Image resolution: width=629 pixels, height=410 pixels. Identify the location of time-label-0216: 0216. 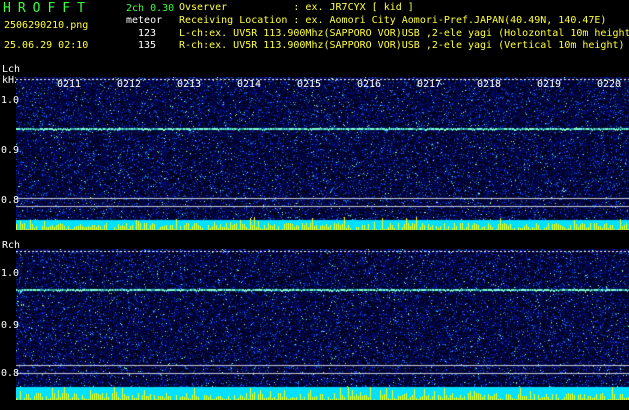
(369, 84).